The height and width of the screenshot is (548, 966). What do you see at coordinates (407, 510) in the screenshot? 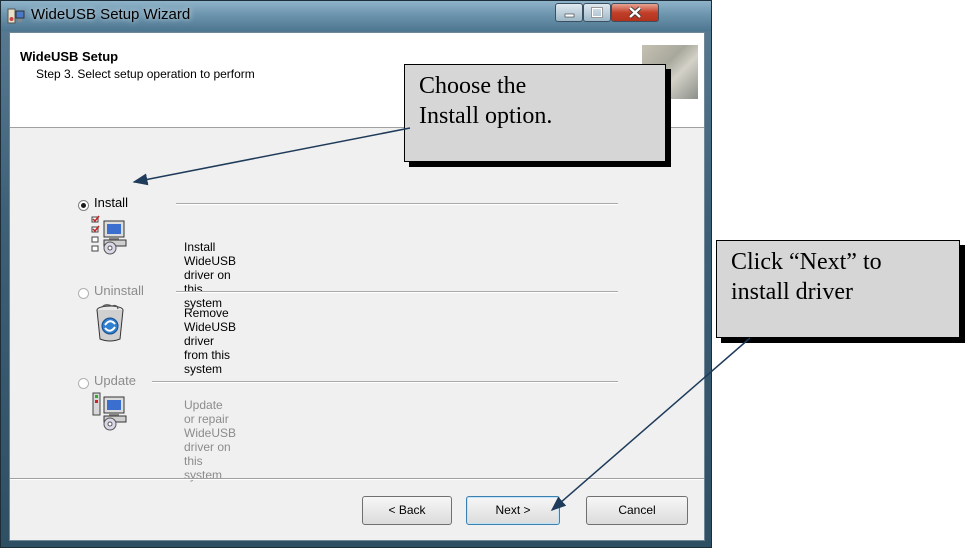
I see `back-button: < Back` at bounding box center [407, 510].